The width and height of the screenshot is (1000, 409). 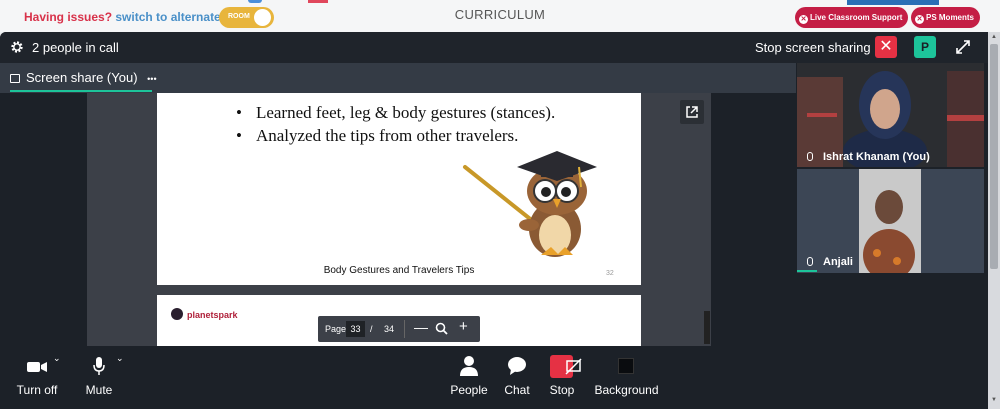 I want to click on participant-name: Ishrat Khanam (You), so click(x=868, y=157).